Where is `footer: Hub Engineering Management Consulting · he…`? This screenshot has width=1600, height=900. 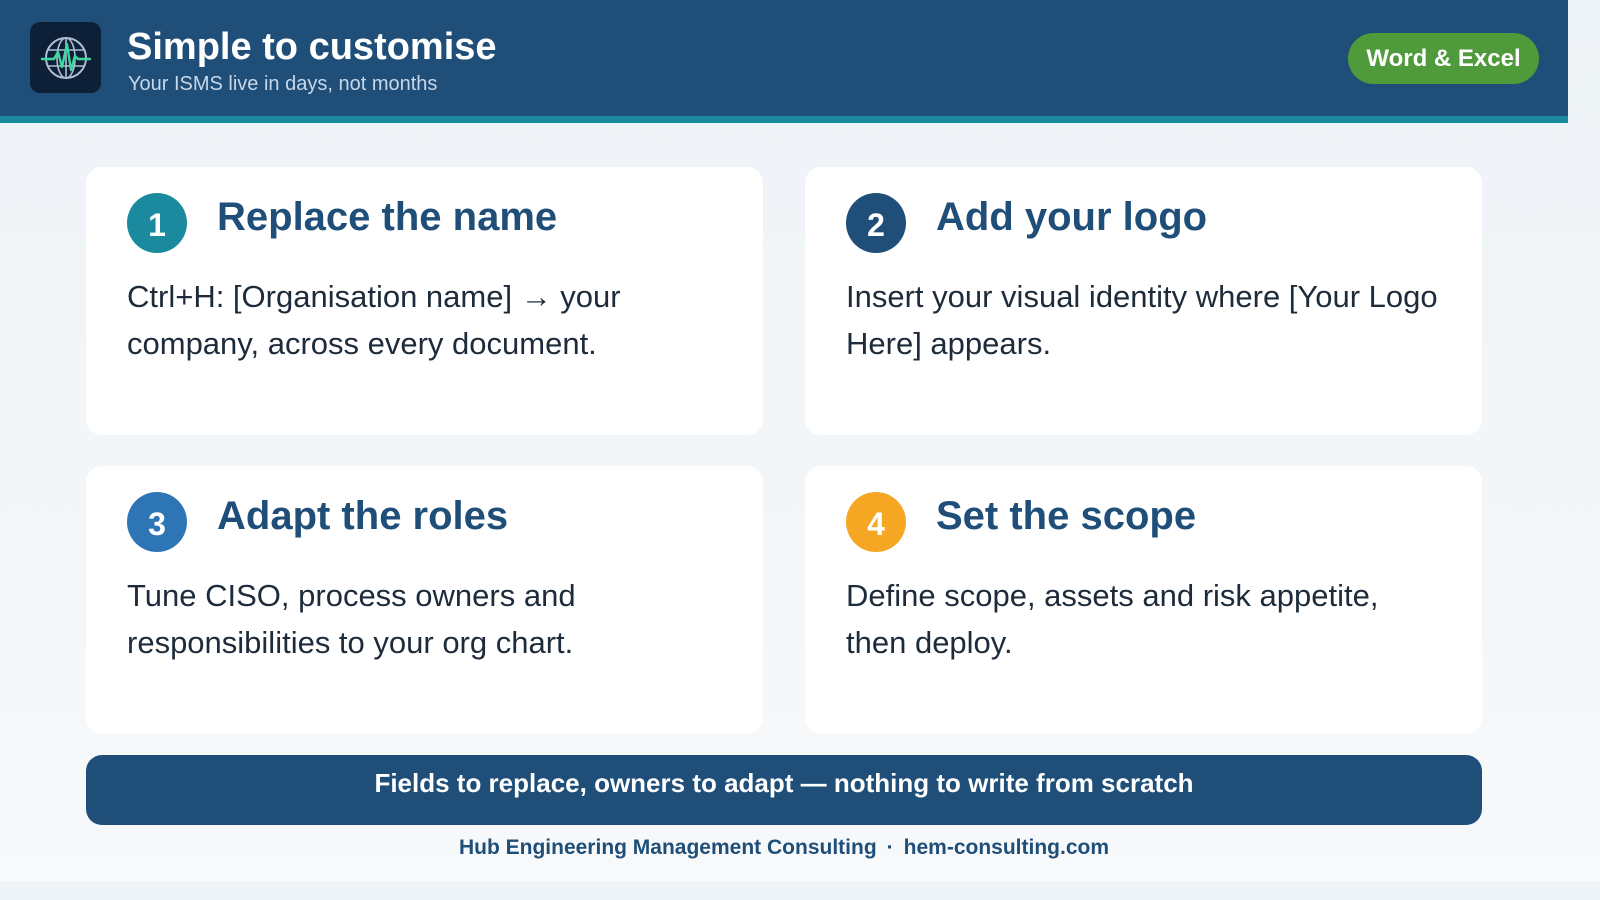
footer: Hub Engineering Management Consulting · he… is located at coordinates (784, 848).